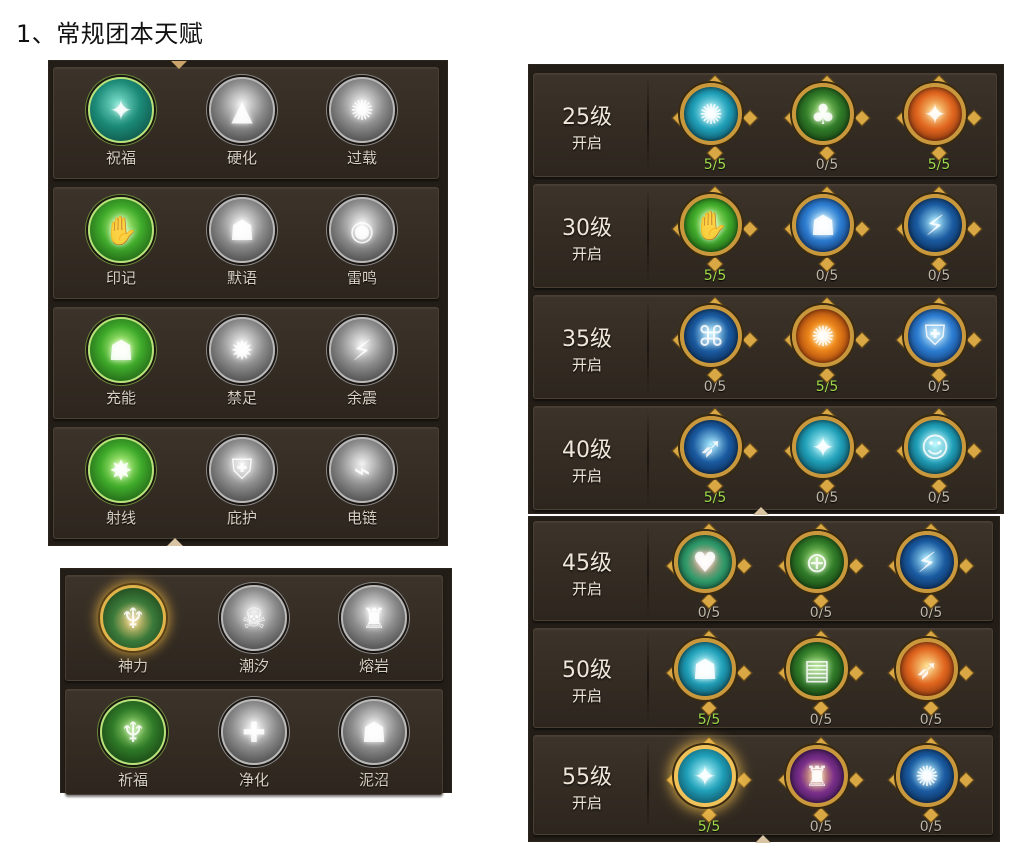 The image size is (1024, 862). I want to click on talent-skill: ☗ 充能, so click(121, 362).